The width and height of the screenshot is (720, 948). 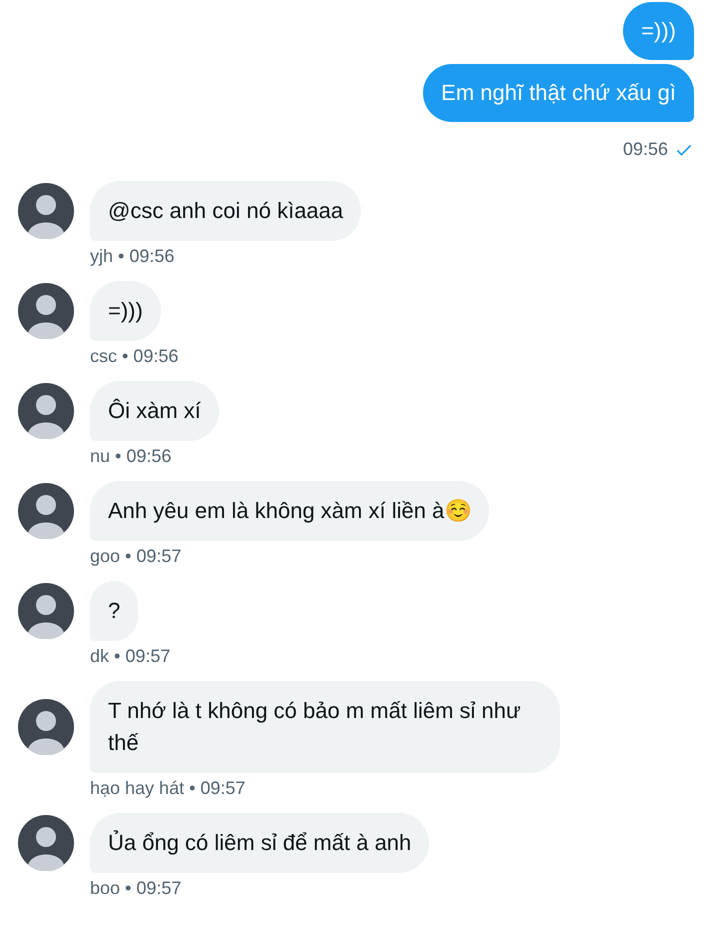 I want to click on received-message: ?, so click(x=114, y=611).